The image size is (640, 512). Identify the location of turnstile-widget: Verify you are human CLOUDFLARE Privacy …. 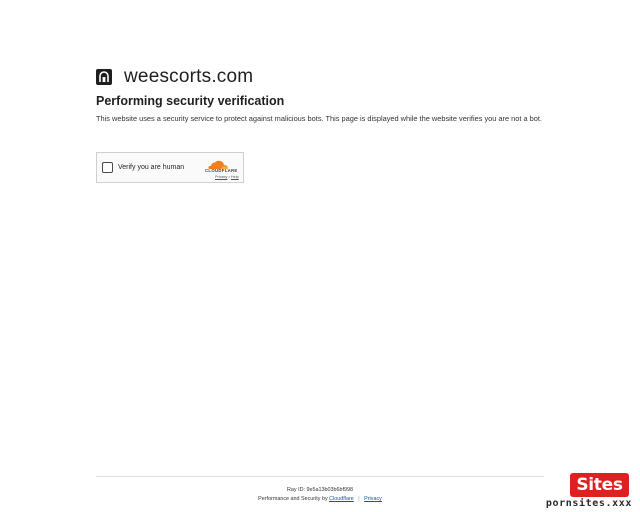
(170, 167).